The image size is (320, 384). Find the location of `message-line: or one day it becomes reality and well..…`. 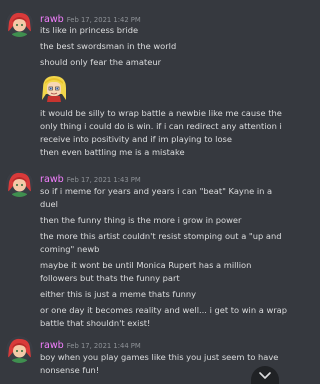

message-line: or one day it becomes reality and well..… is located at coordinates (163, 310).